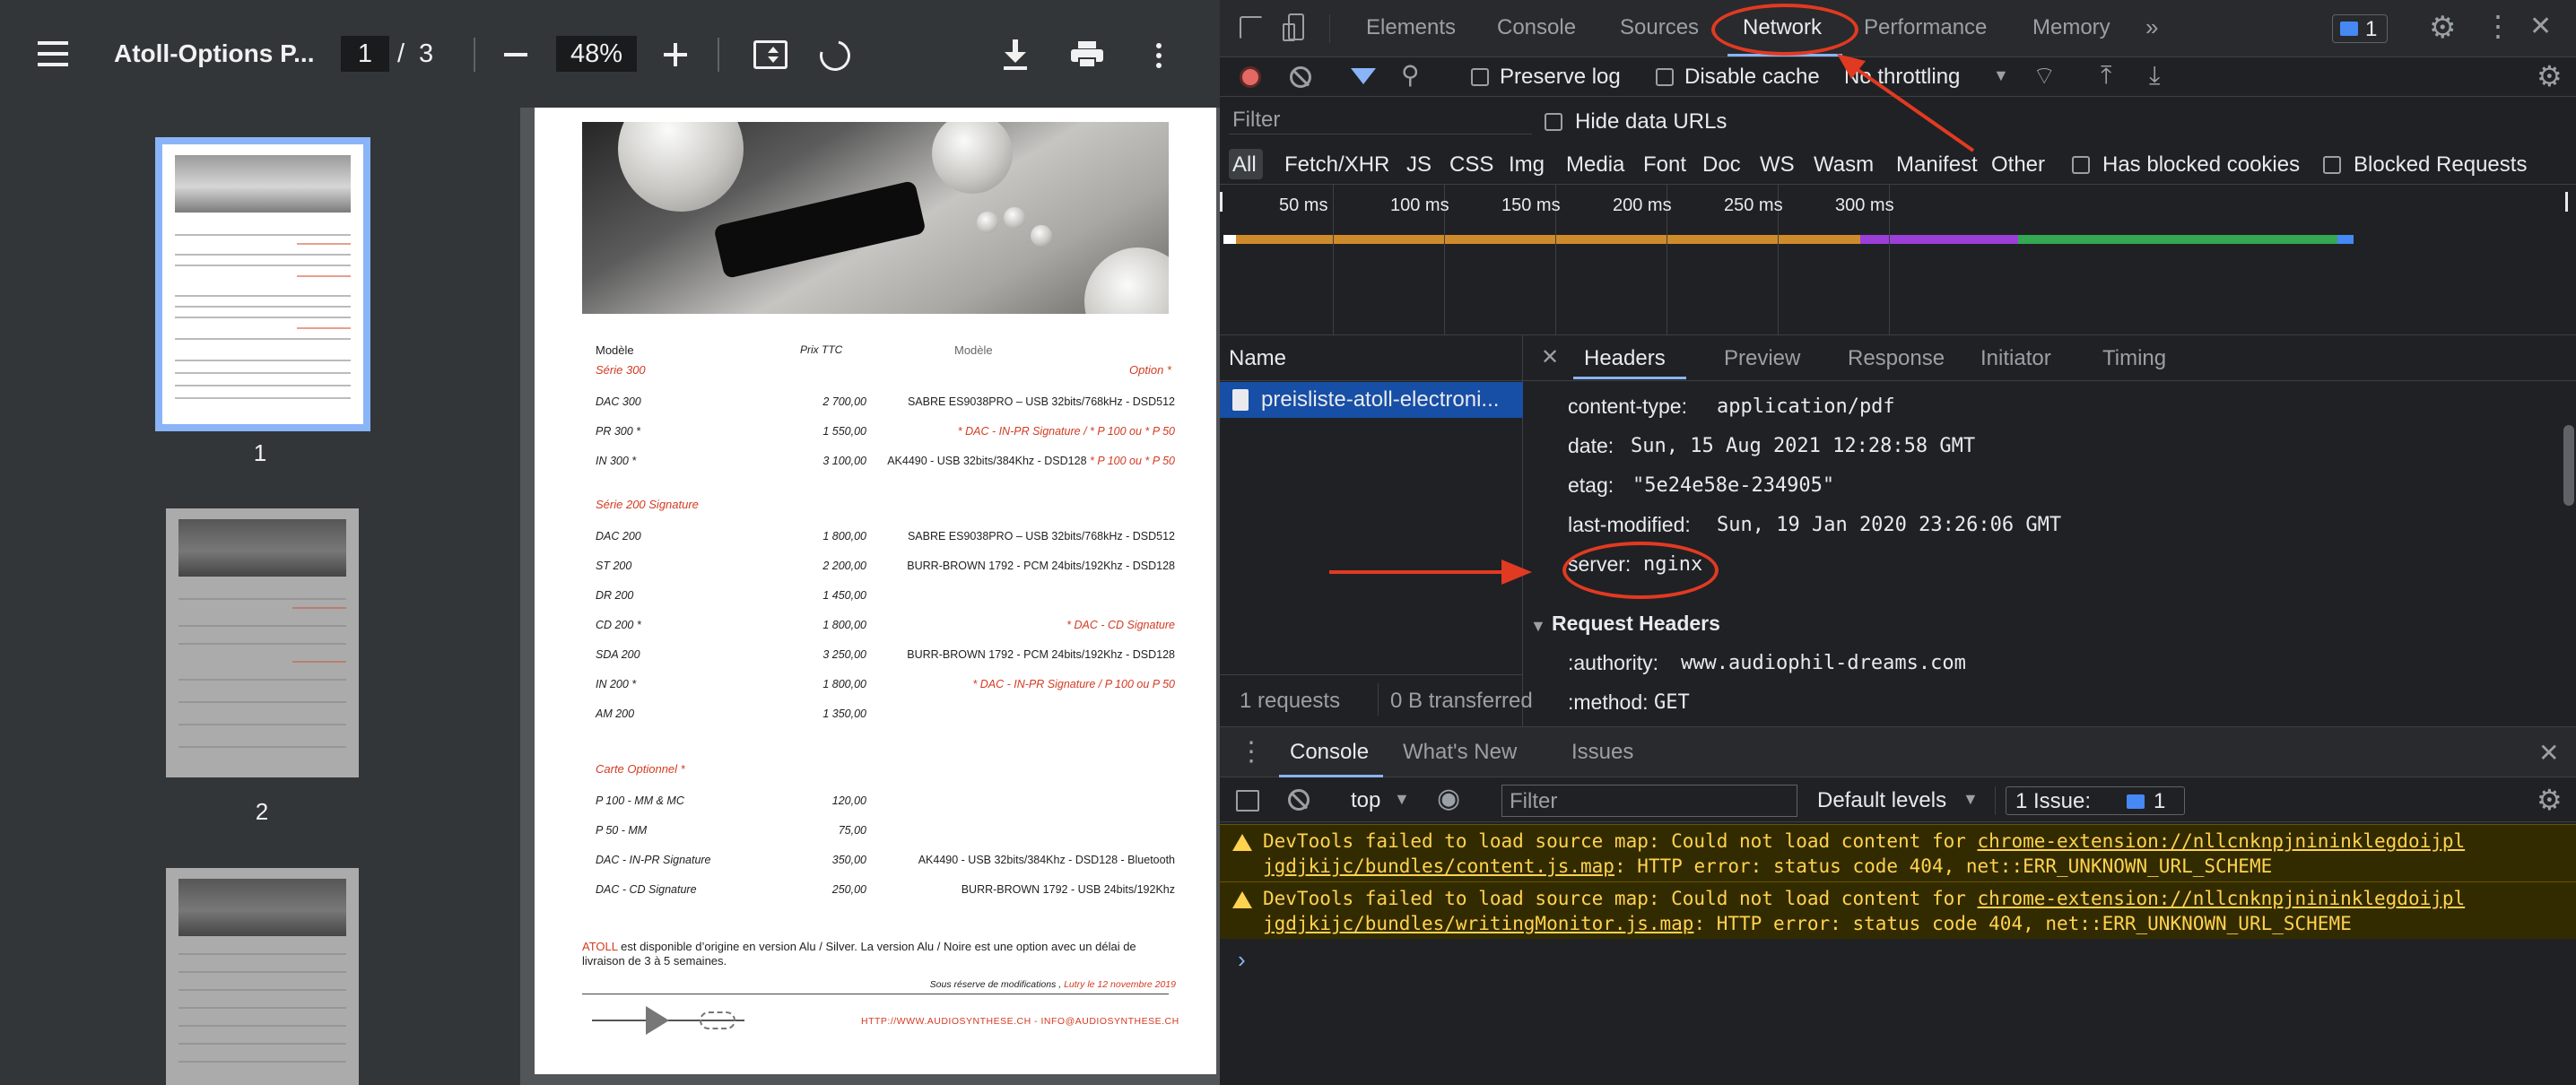 This screenshot has height=1085, width=2576. What do you see at coordinates (1411, 28) in the screenshot?
I see `tab-elements: Elements` at bounding box center [1411, 28].